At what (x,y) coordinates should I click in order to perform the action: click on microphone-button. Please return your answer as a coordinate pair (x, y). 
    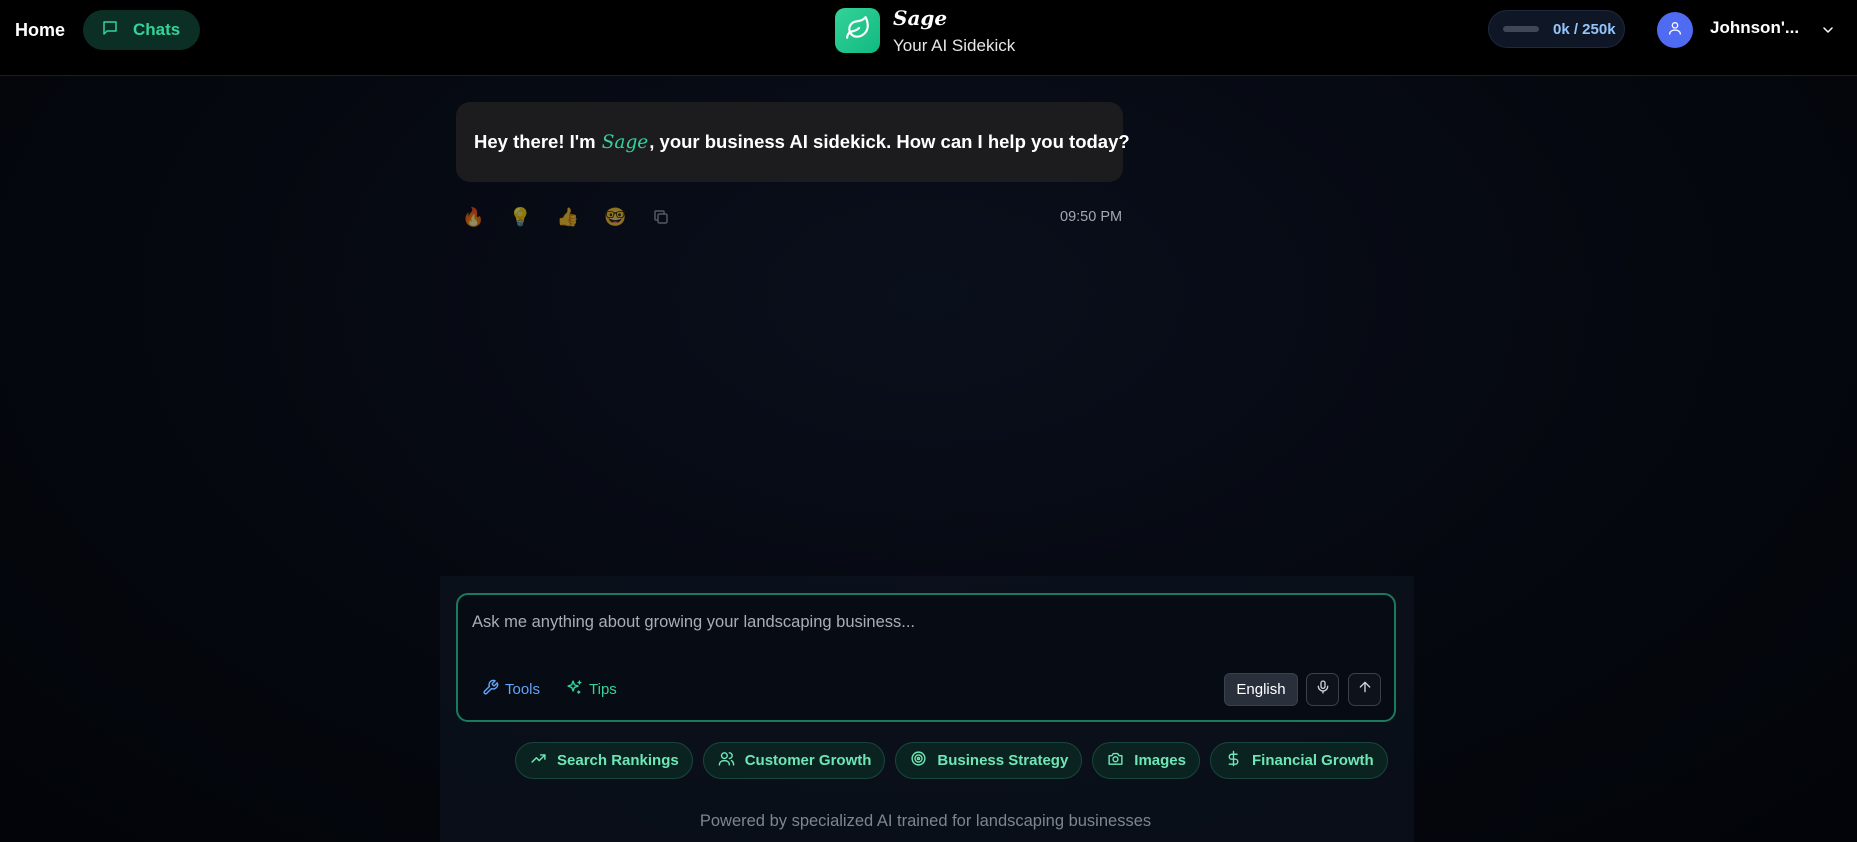
    Looking at the image, I should click on (1322, 689).